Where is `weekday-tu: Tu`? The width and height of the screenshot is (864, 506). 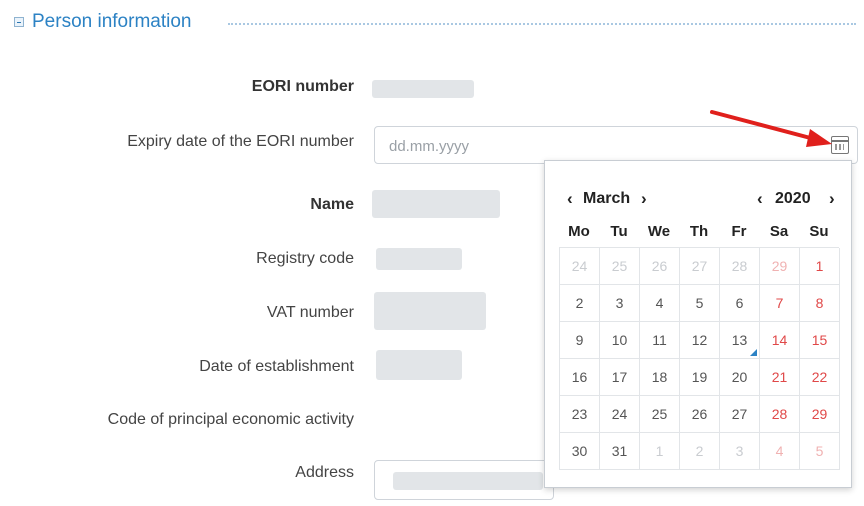 weekday-tu: Tu is located at coordinates (619, 231).